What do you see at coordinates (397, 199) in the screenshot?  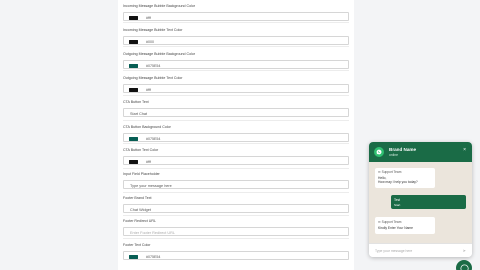 I see `message-line: Test` at bounding box center [397, 199].